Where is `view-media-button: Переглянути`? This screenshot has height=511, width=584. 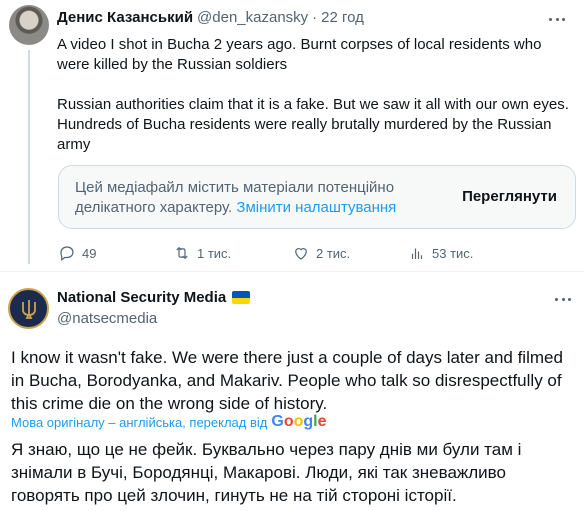
view-media-button: Переглянути is located at coordinates (509, 196).